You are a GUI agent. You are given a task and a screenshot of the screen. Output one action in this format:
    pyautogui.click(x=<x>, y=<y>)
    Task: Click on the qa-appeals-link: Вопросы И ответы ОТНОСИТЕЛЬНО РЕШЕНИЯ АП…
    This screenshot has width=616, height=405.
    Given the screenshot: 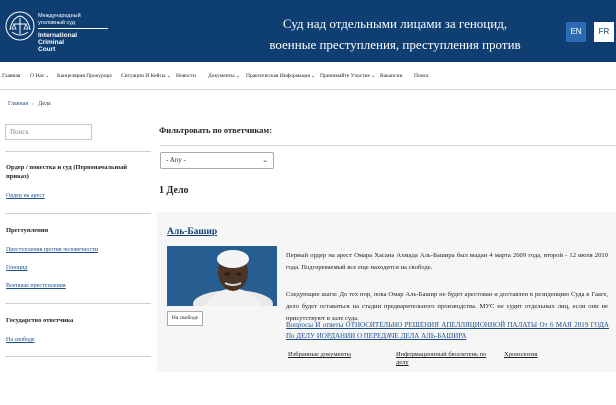 What is the action you would take?
    pyautogui.click(x=447, y=331)
    